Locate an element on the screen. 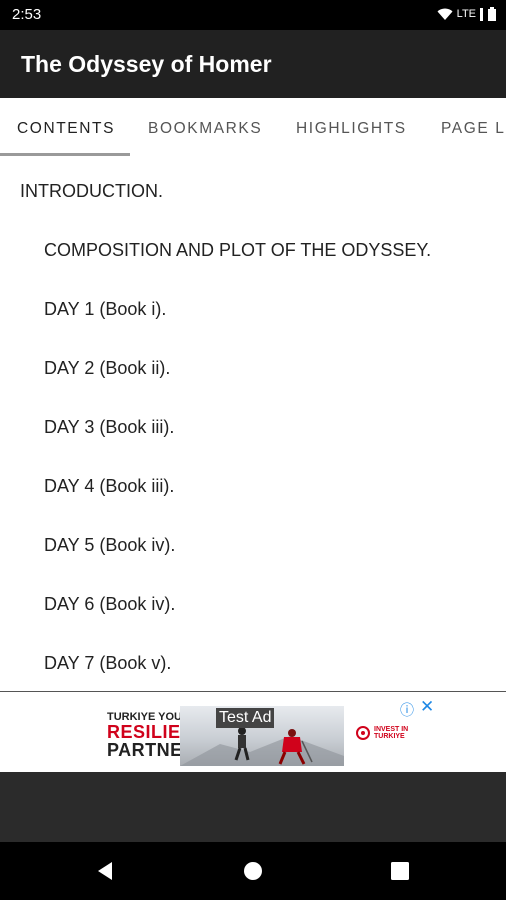 This screenshot has width=506, height=900. wifi-icon is located at coordinates (445, 14).